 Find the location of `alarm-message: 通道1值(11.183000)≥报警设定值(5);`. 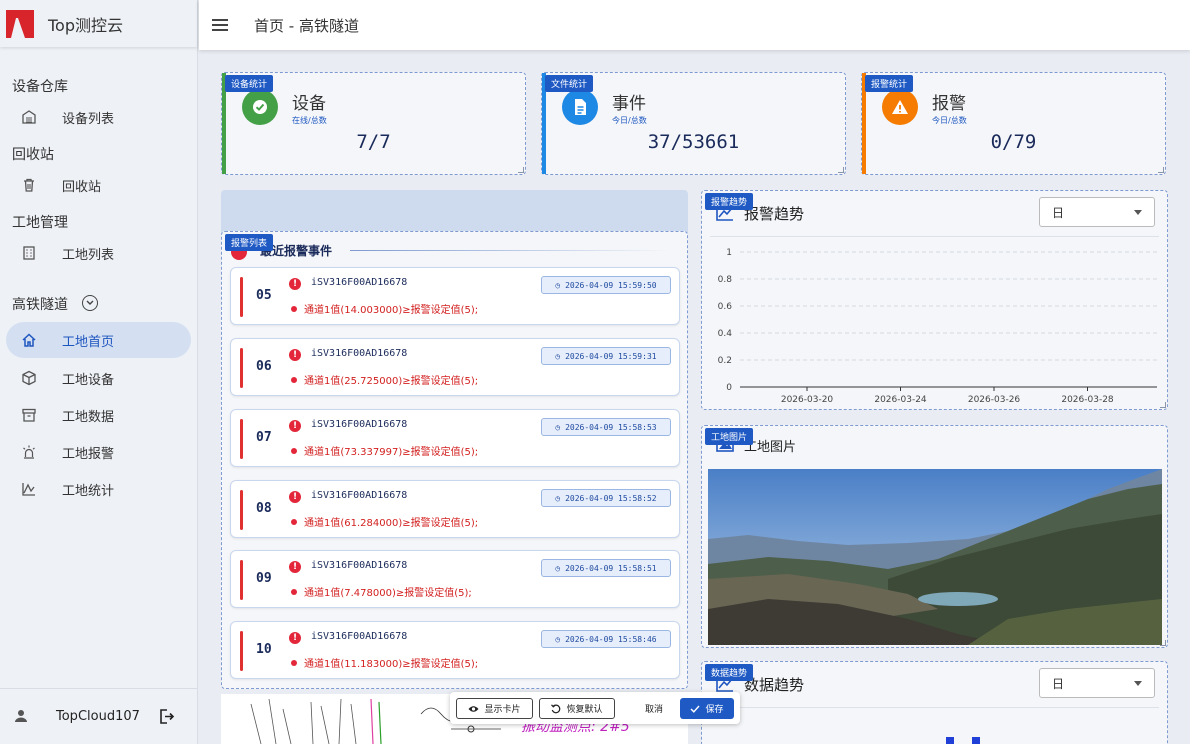

alarm-message: 通道1值(11.183000)≥报警设定值(5); is located at coordinates (391, 664).